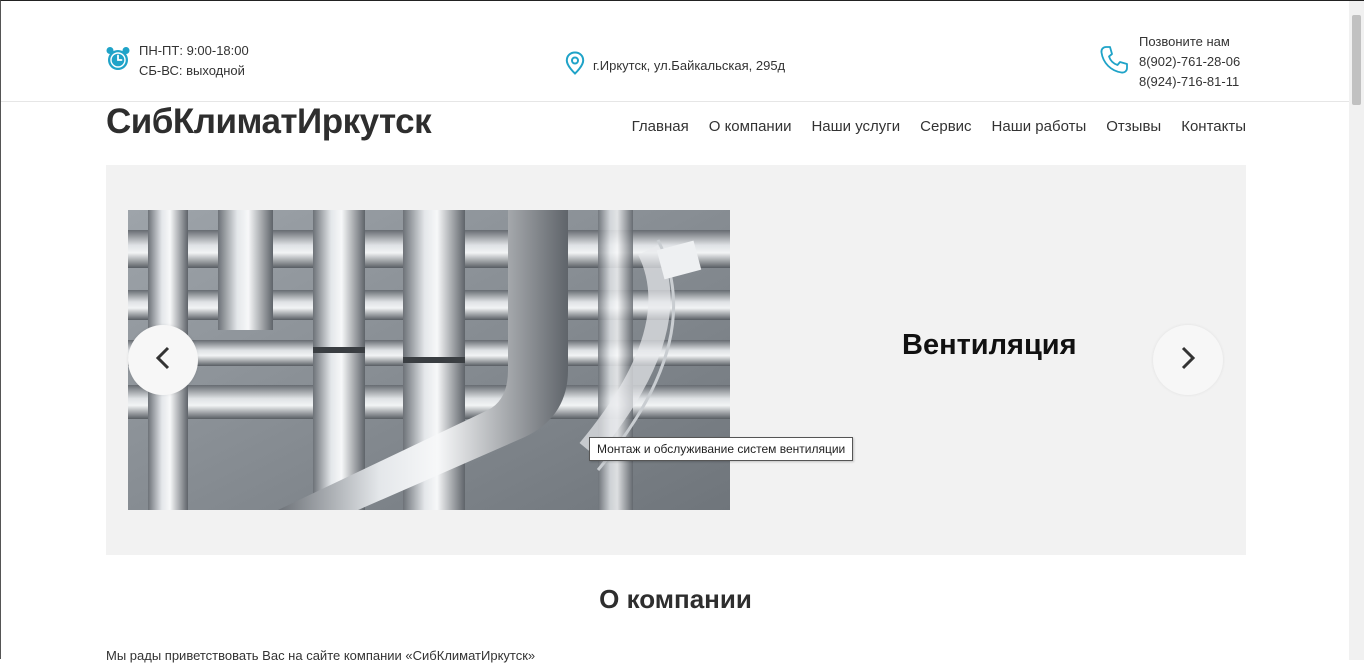 This screenshot has width=1364, height=663. Describe the element at coordinates (1114, 62) in the screenshot. I see `phone-icon` at that location.